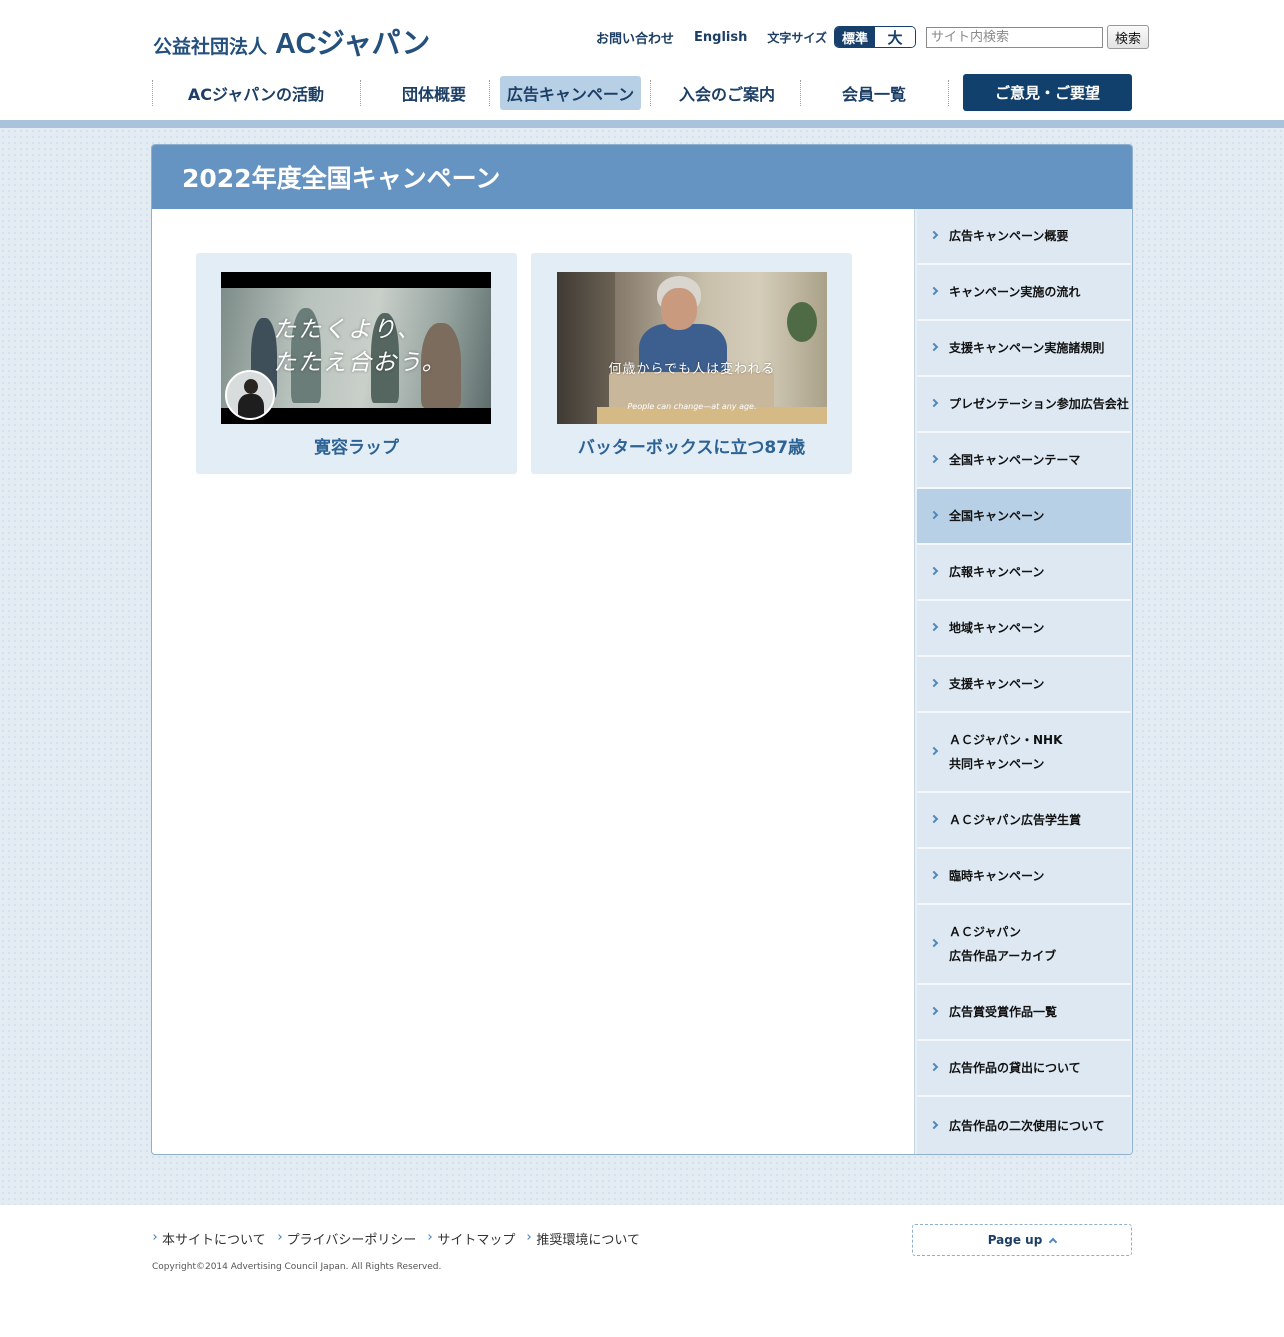 The width and height of the screenshot is (1284, 1337). I want to click on nav-item-organization: 団体概要, so click(434, 93).